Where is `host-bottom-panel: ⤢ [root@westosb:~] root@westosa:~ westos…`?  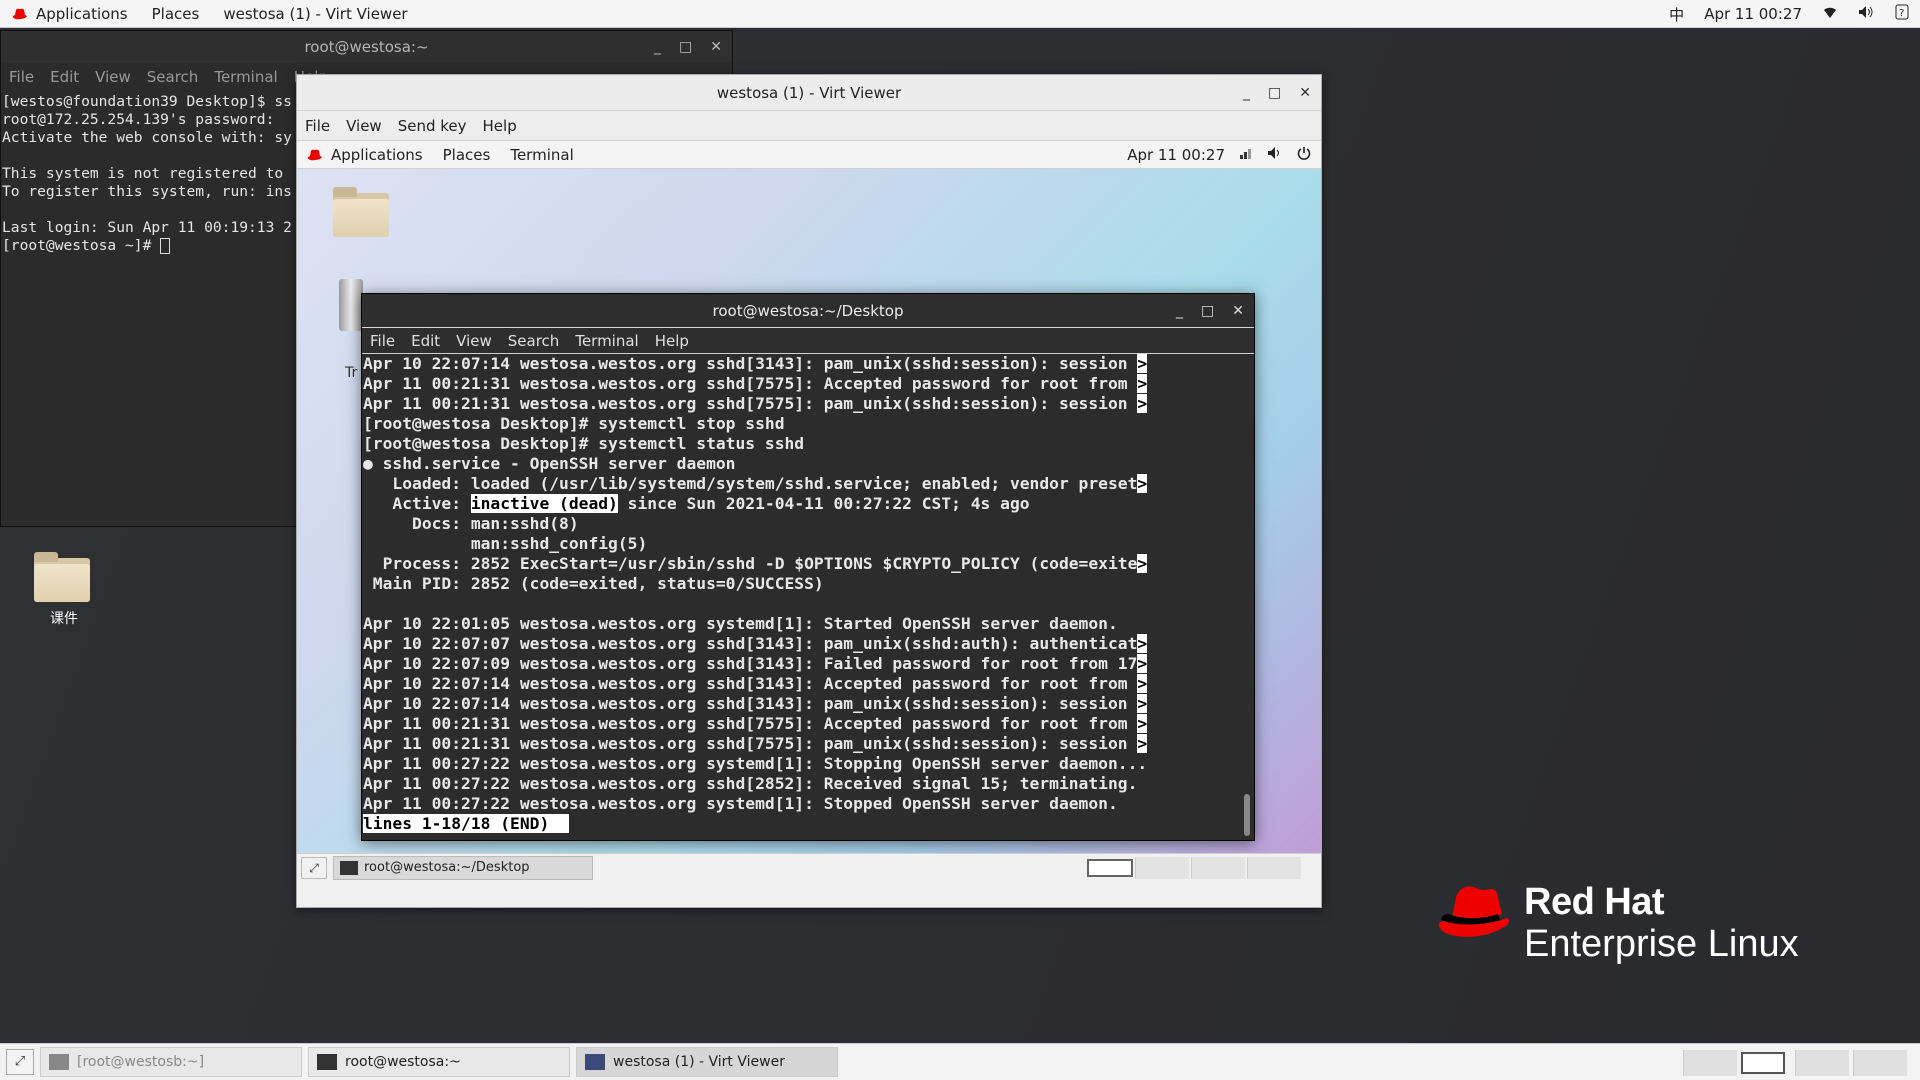 host-bottom-panel: ⤢ [root@westosb:~] root@westosa:~ westos… is located at coordinates (960, 1061).